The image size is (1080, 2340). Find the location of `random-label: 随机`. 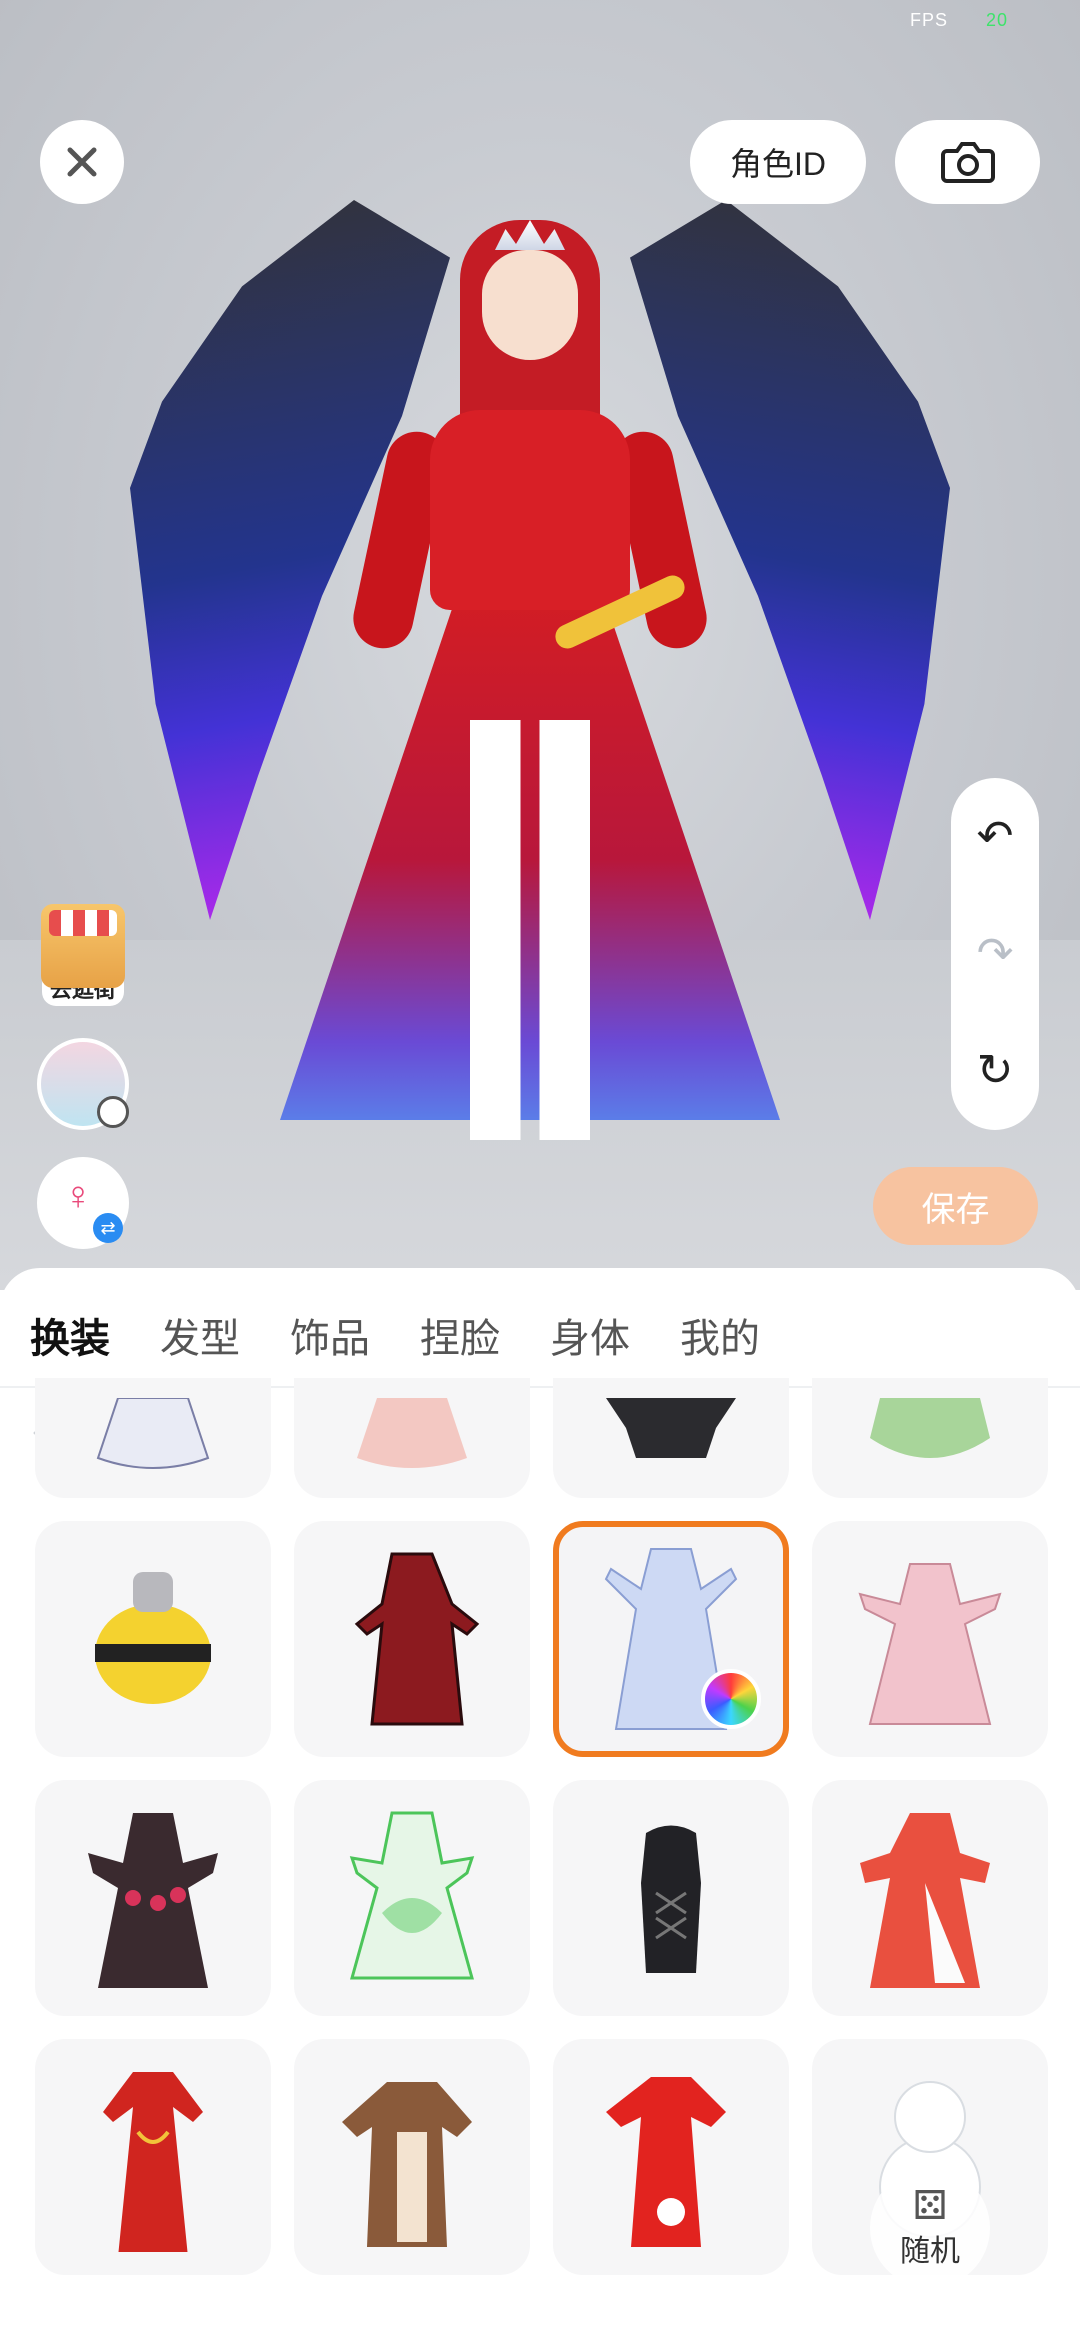

random-label: 随机 is located at coordinates (930, 2251).